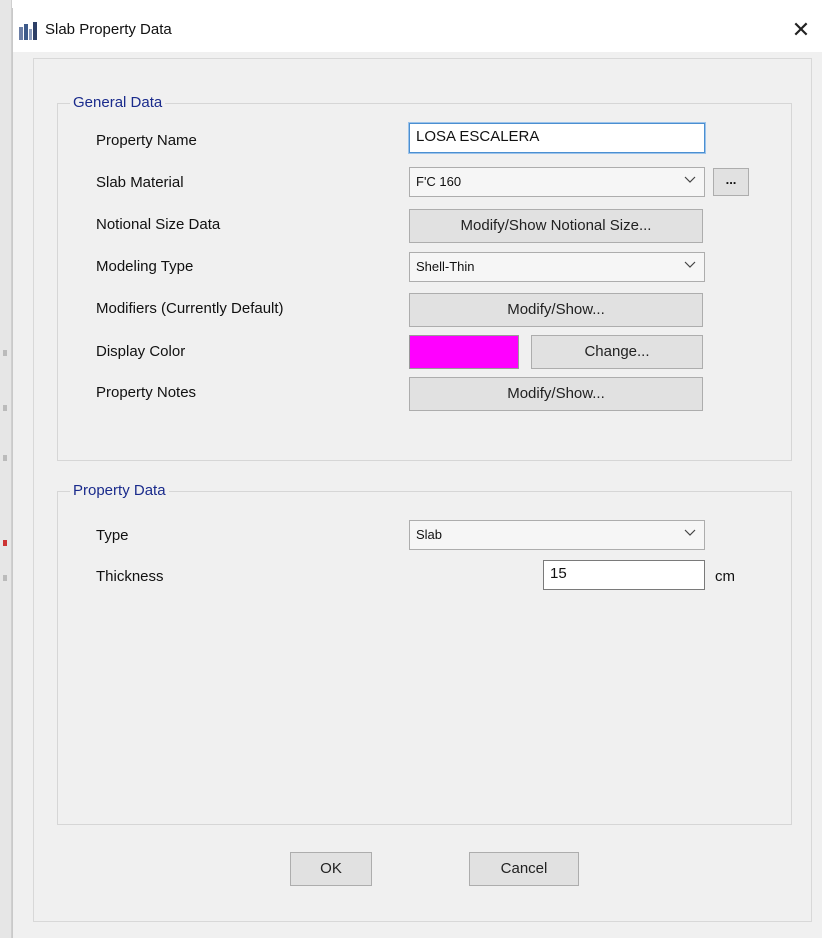  What do you see at coordinates (140, 182) in the screenshot?
I see `slab-material-label: Slab Material` at bounding box center [140, 182].